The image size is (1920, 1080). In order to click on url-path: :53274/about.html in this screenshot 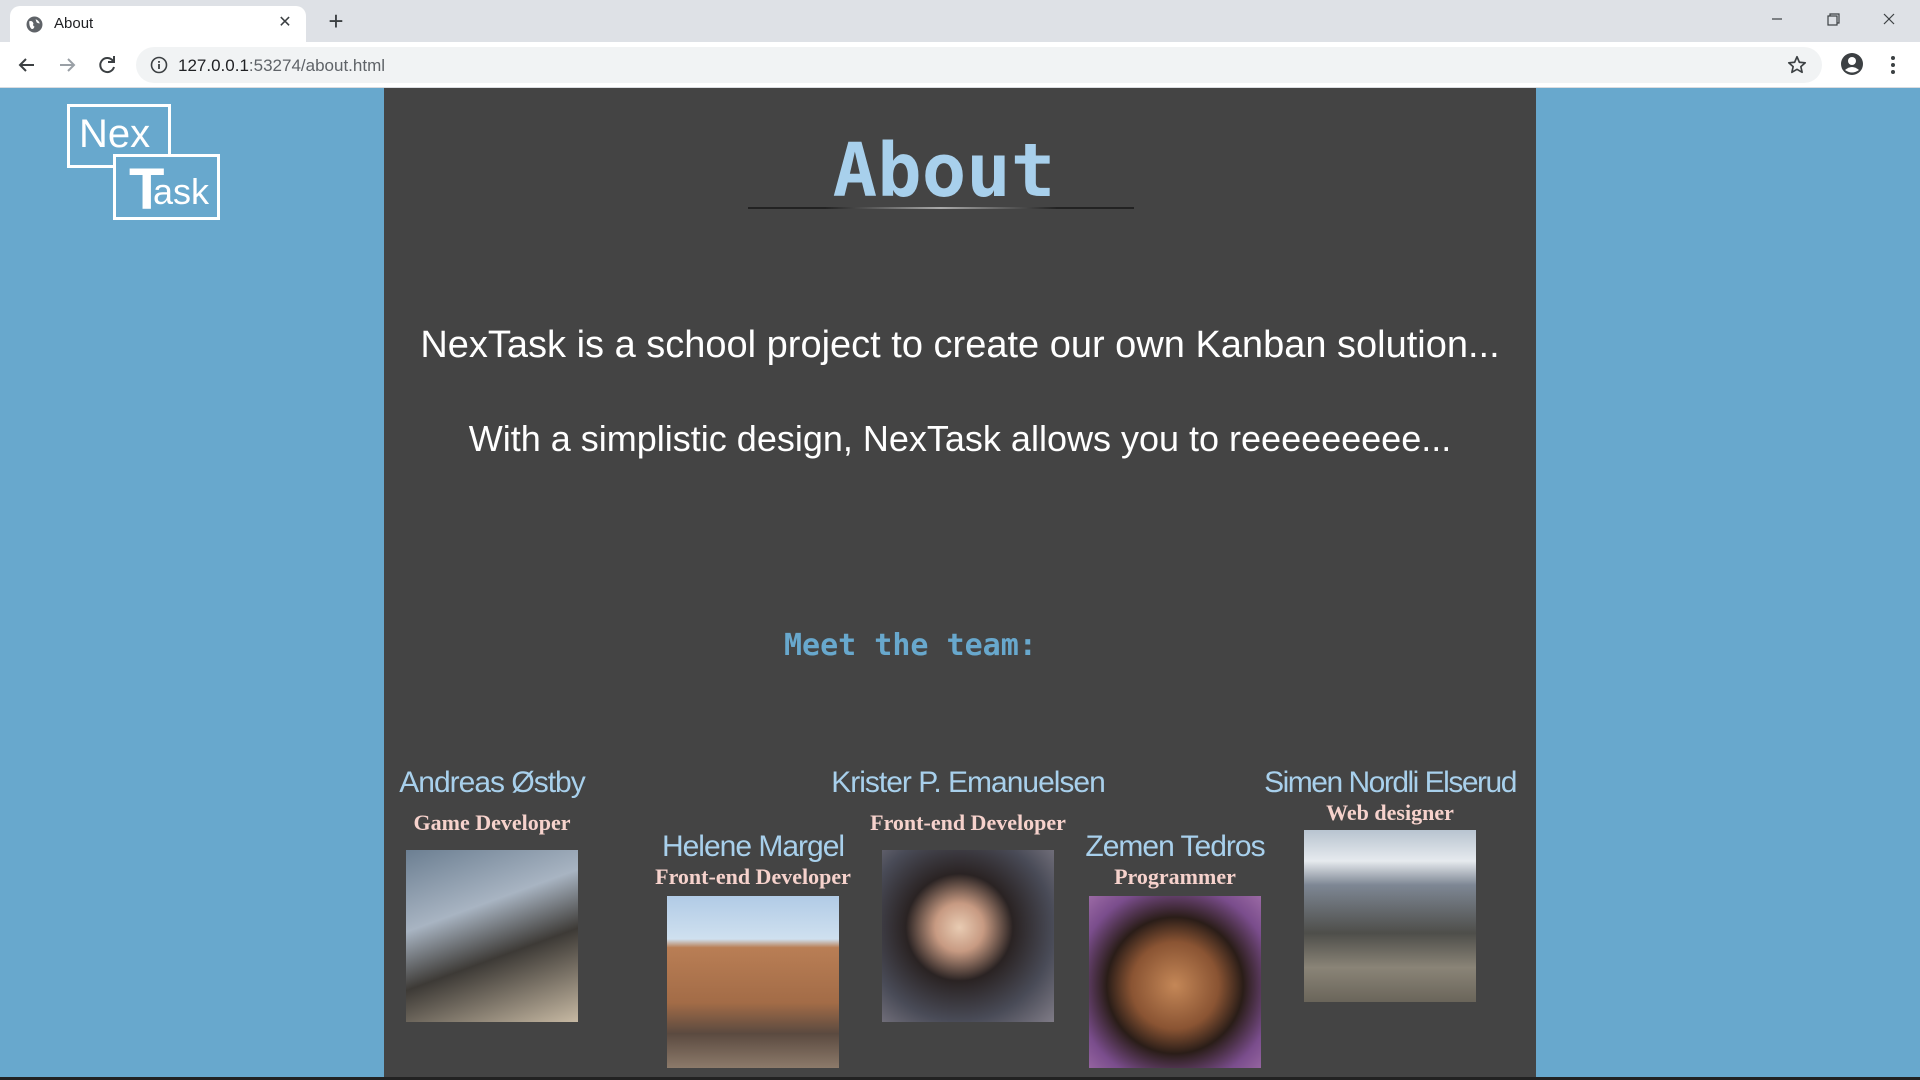, I will do `click(317, 65)`.